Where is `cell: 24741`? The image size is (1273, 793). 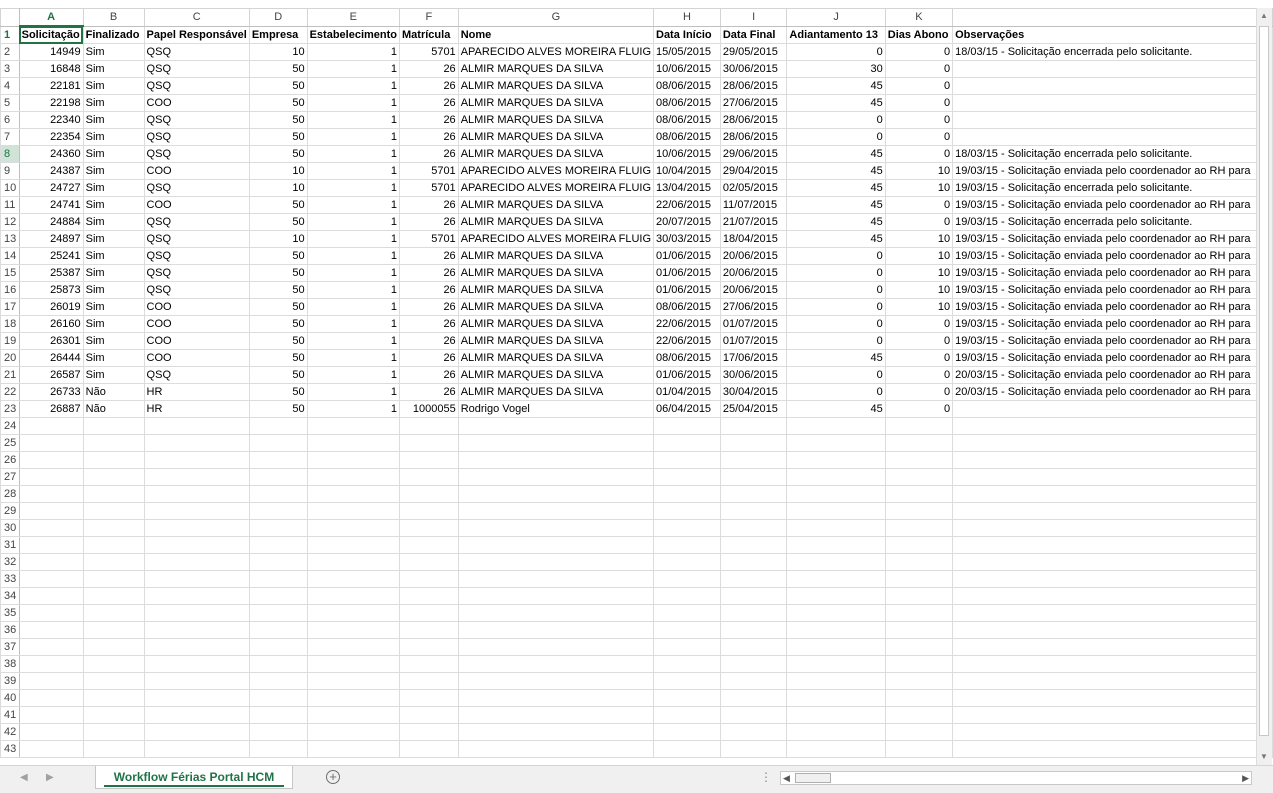
cell: 24741 is located at coordinates (51, 205).